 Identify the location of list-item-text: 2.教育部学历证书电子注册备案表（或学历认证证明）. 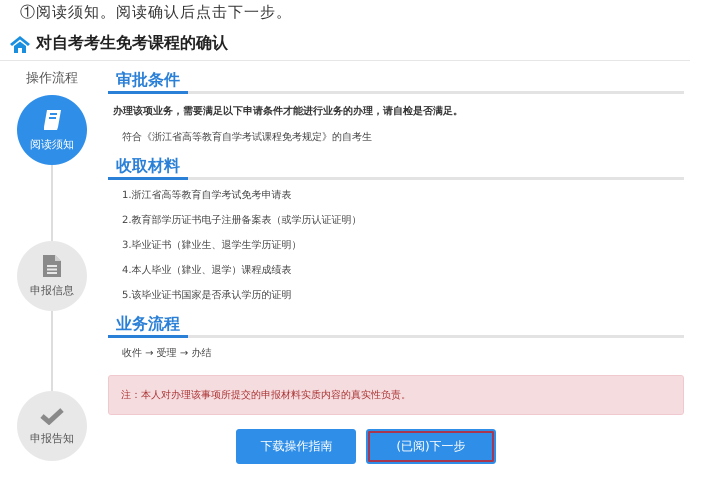
(242, 221).